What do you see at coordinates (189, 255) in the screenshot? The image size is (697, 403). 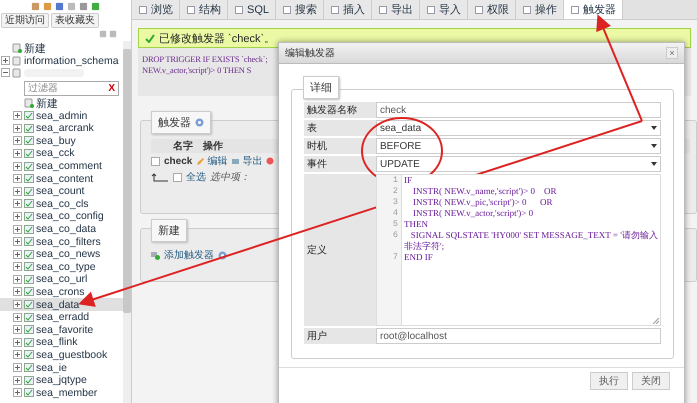 I see `add-trigger-link: 添加触发器` at bounding box center [189, 255].